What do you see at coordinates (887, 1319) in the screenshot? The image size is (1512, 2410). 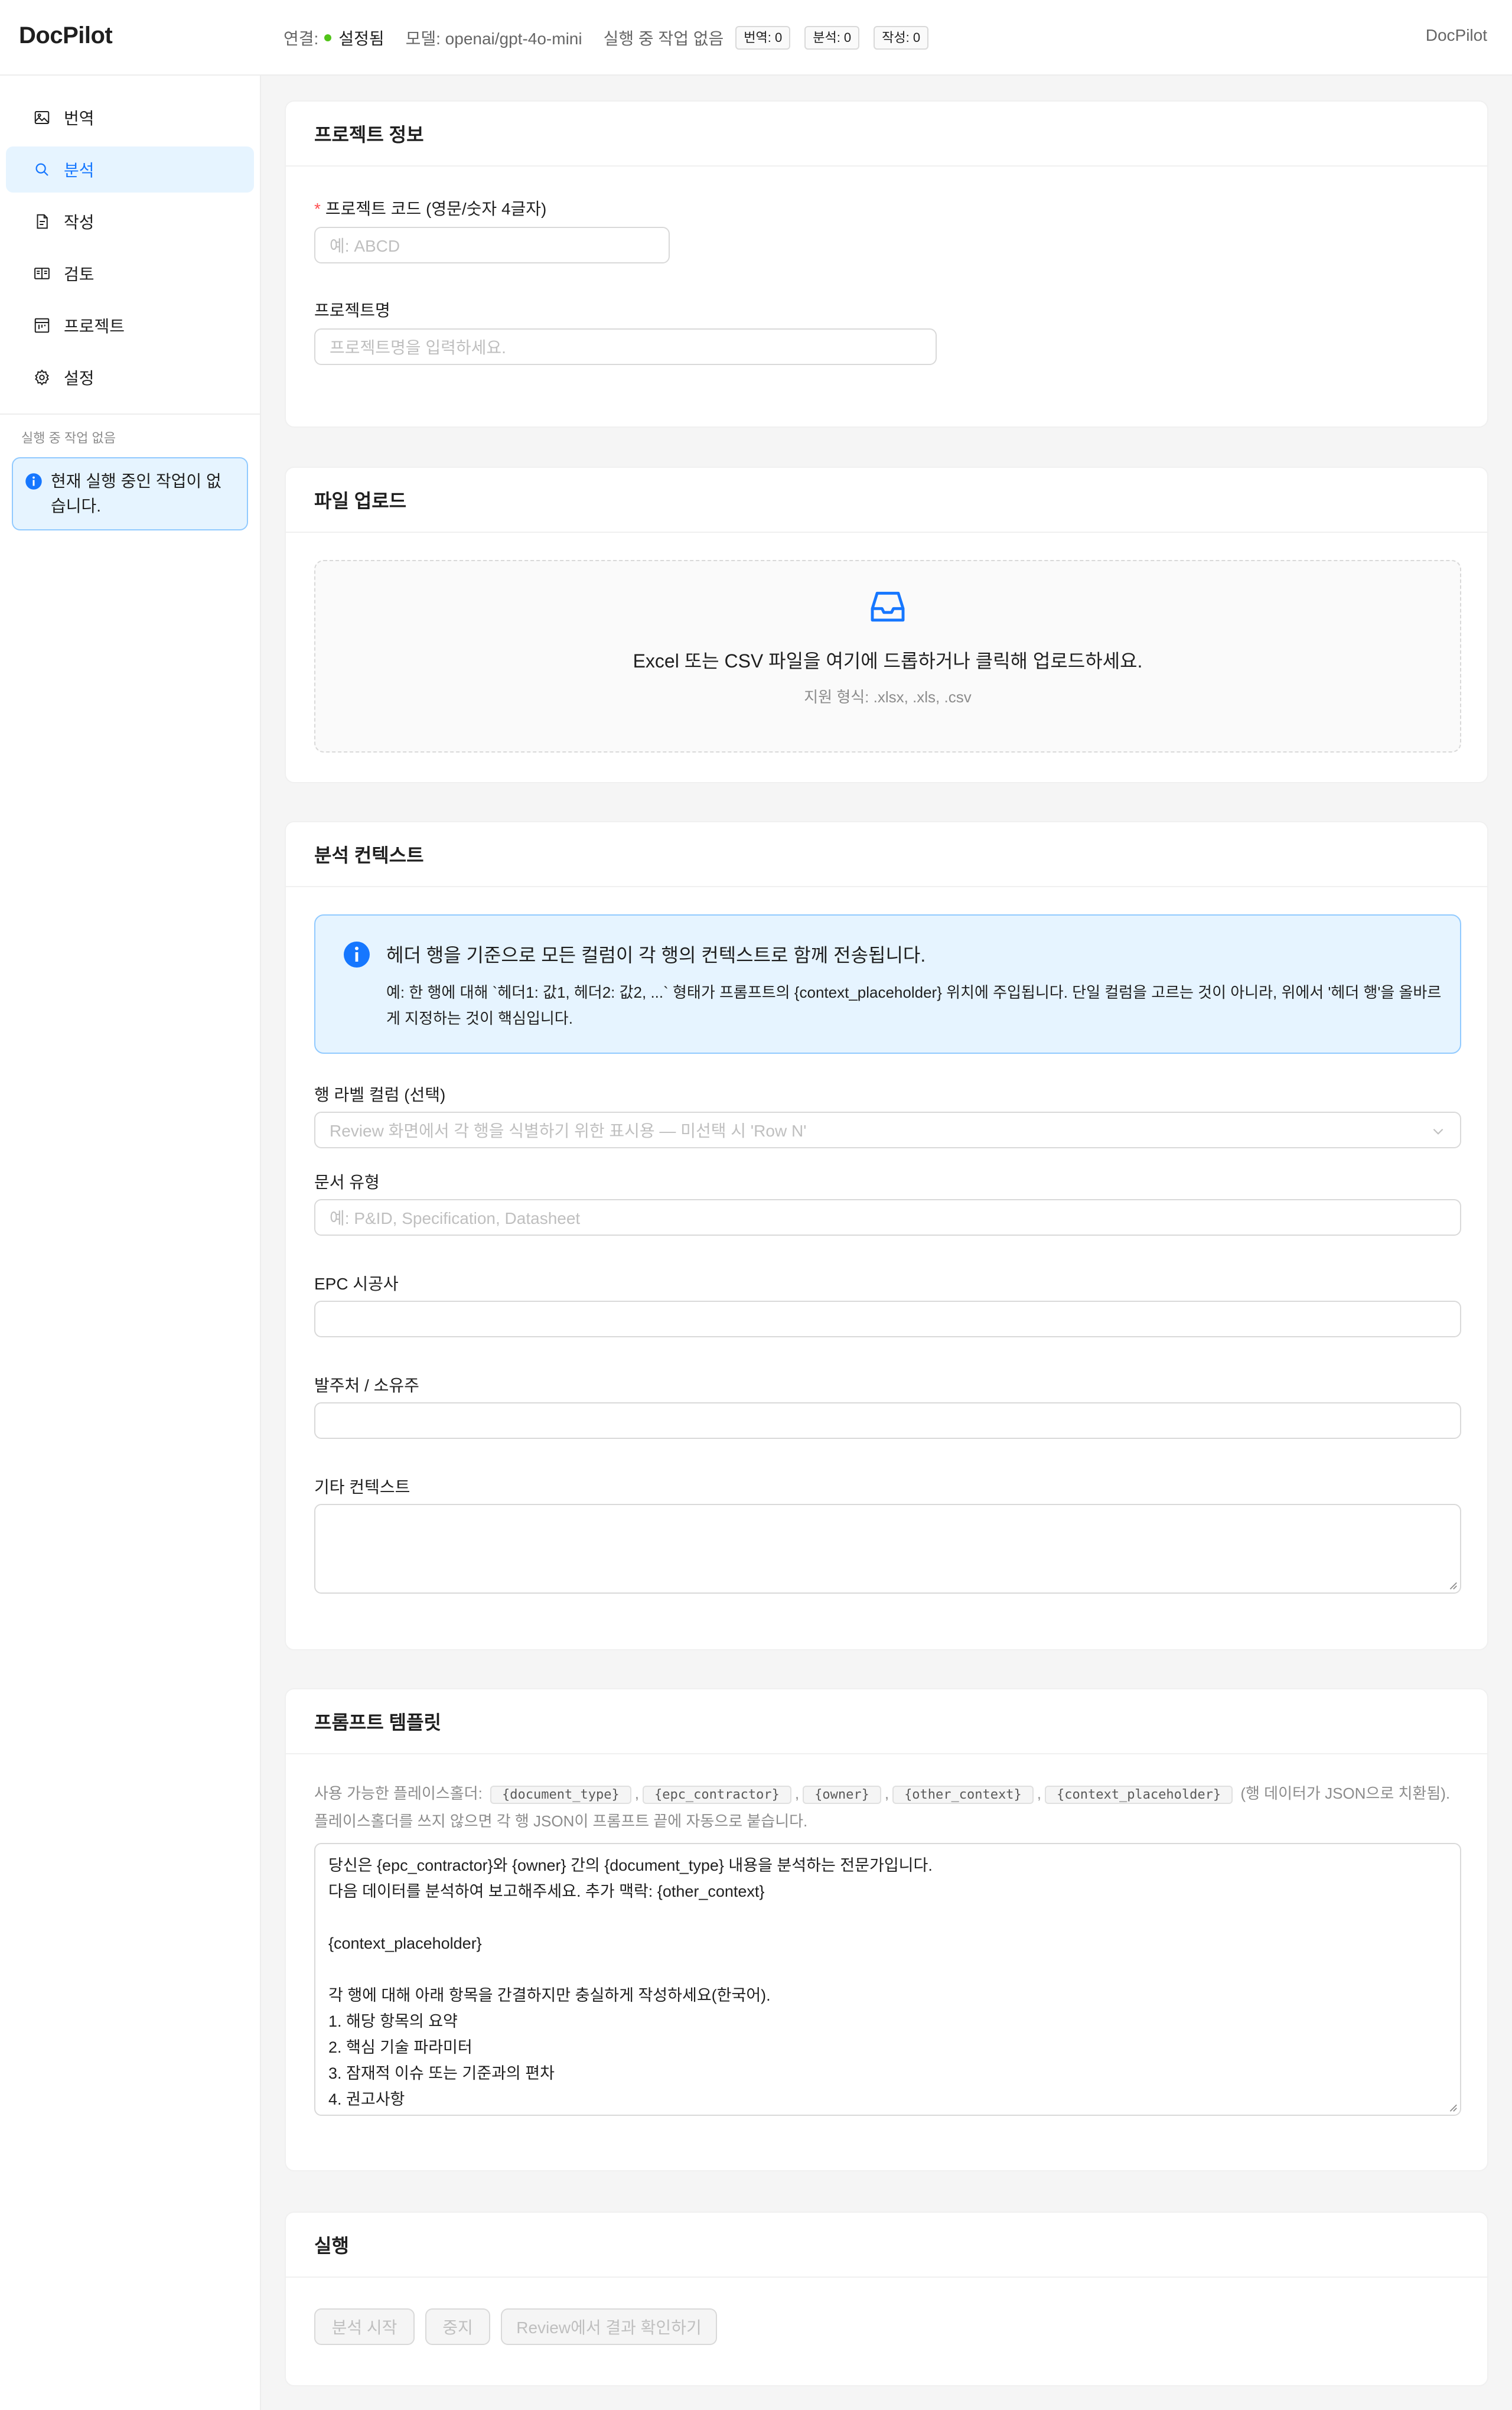 I see `epc-contractor-input` at bounding box center [887, 1319].